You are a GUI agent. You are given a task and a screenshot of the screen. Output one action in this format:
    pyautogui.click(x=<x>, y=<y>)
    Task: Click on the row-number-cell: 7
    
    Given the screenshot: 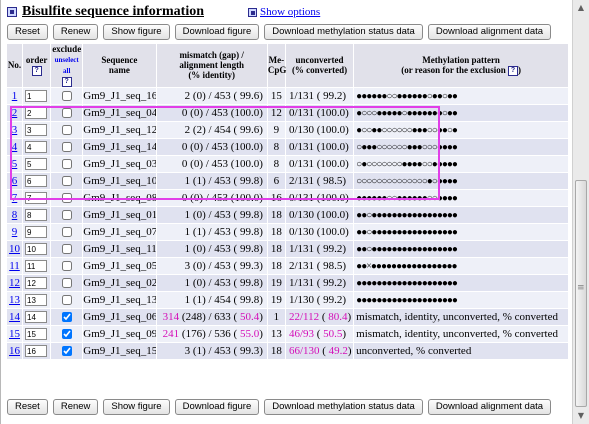 What is the action you would take?
    pyautogui.click(x=15, y=197)
    